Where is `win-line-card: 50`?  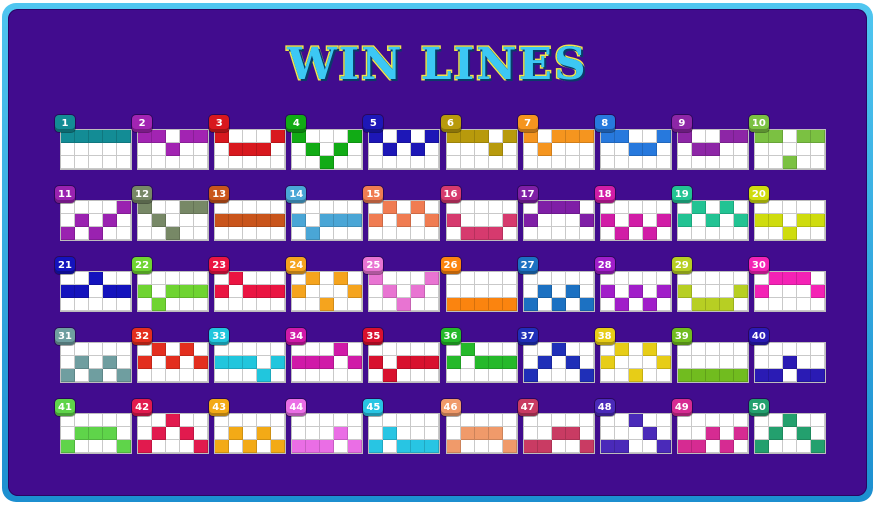
win-line-card: 50 is located at coordinates (787, 426).